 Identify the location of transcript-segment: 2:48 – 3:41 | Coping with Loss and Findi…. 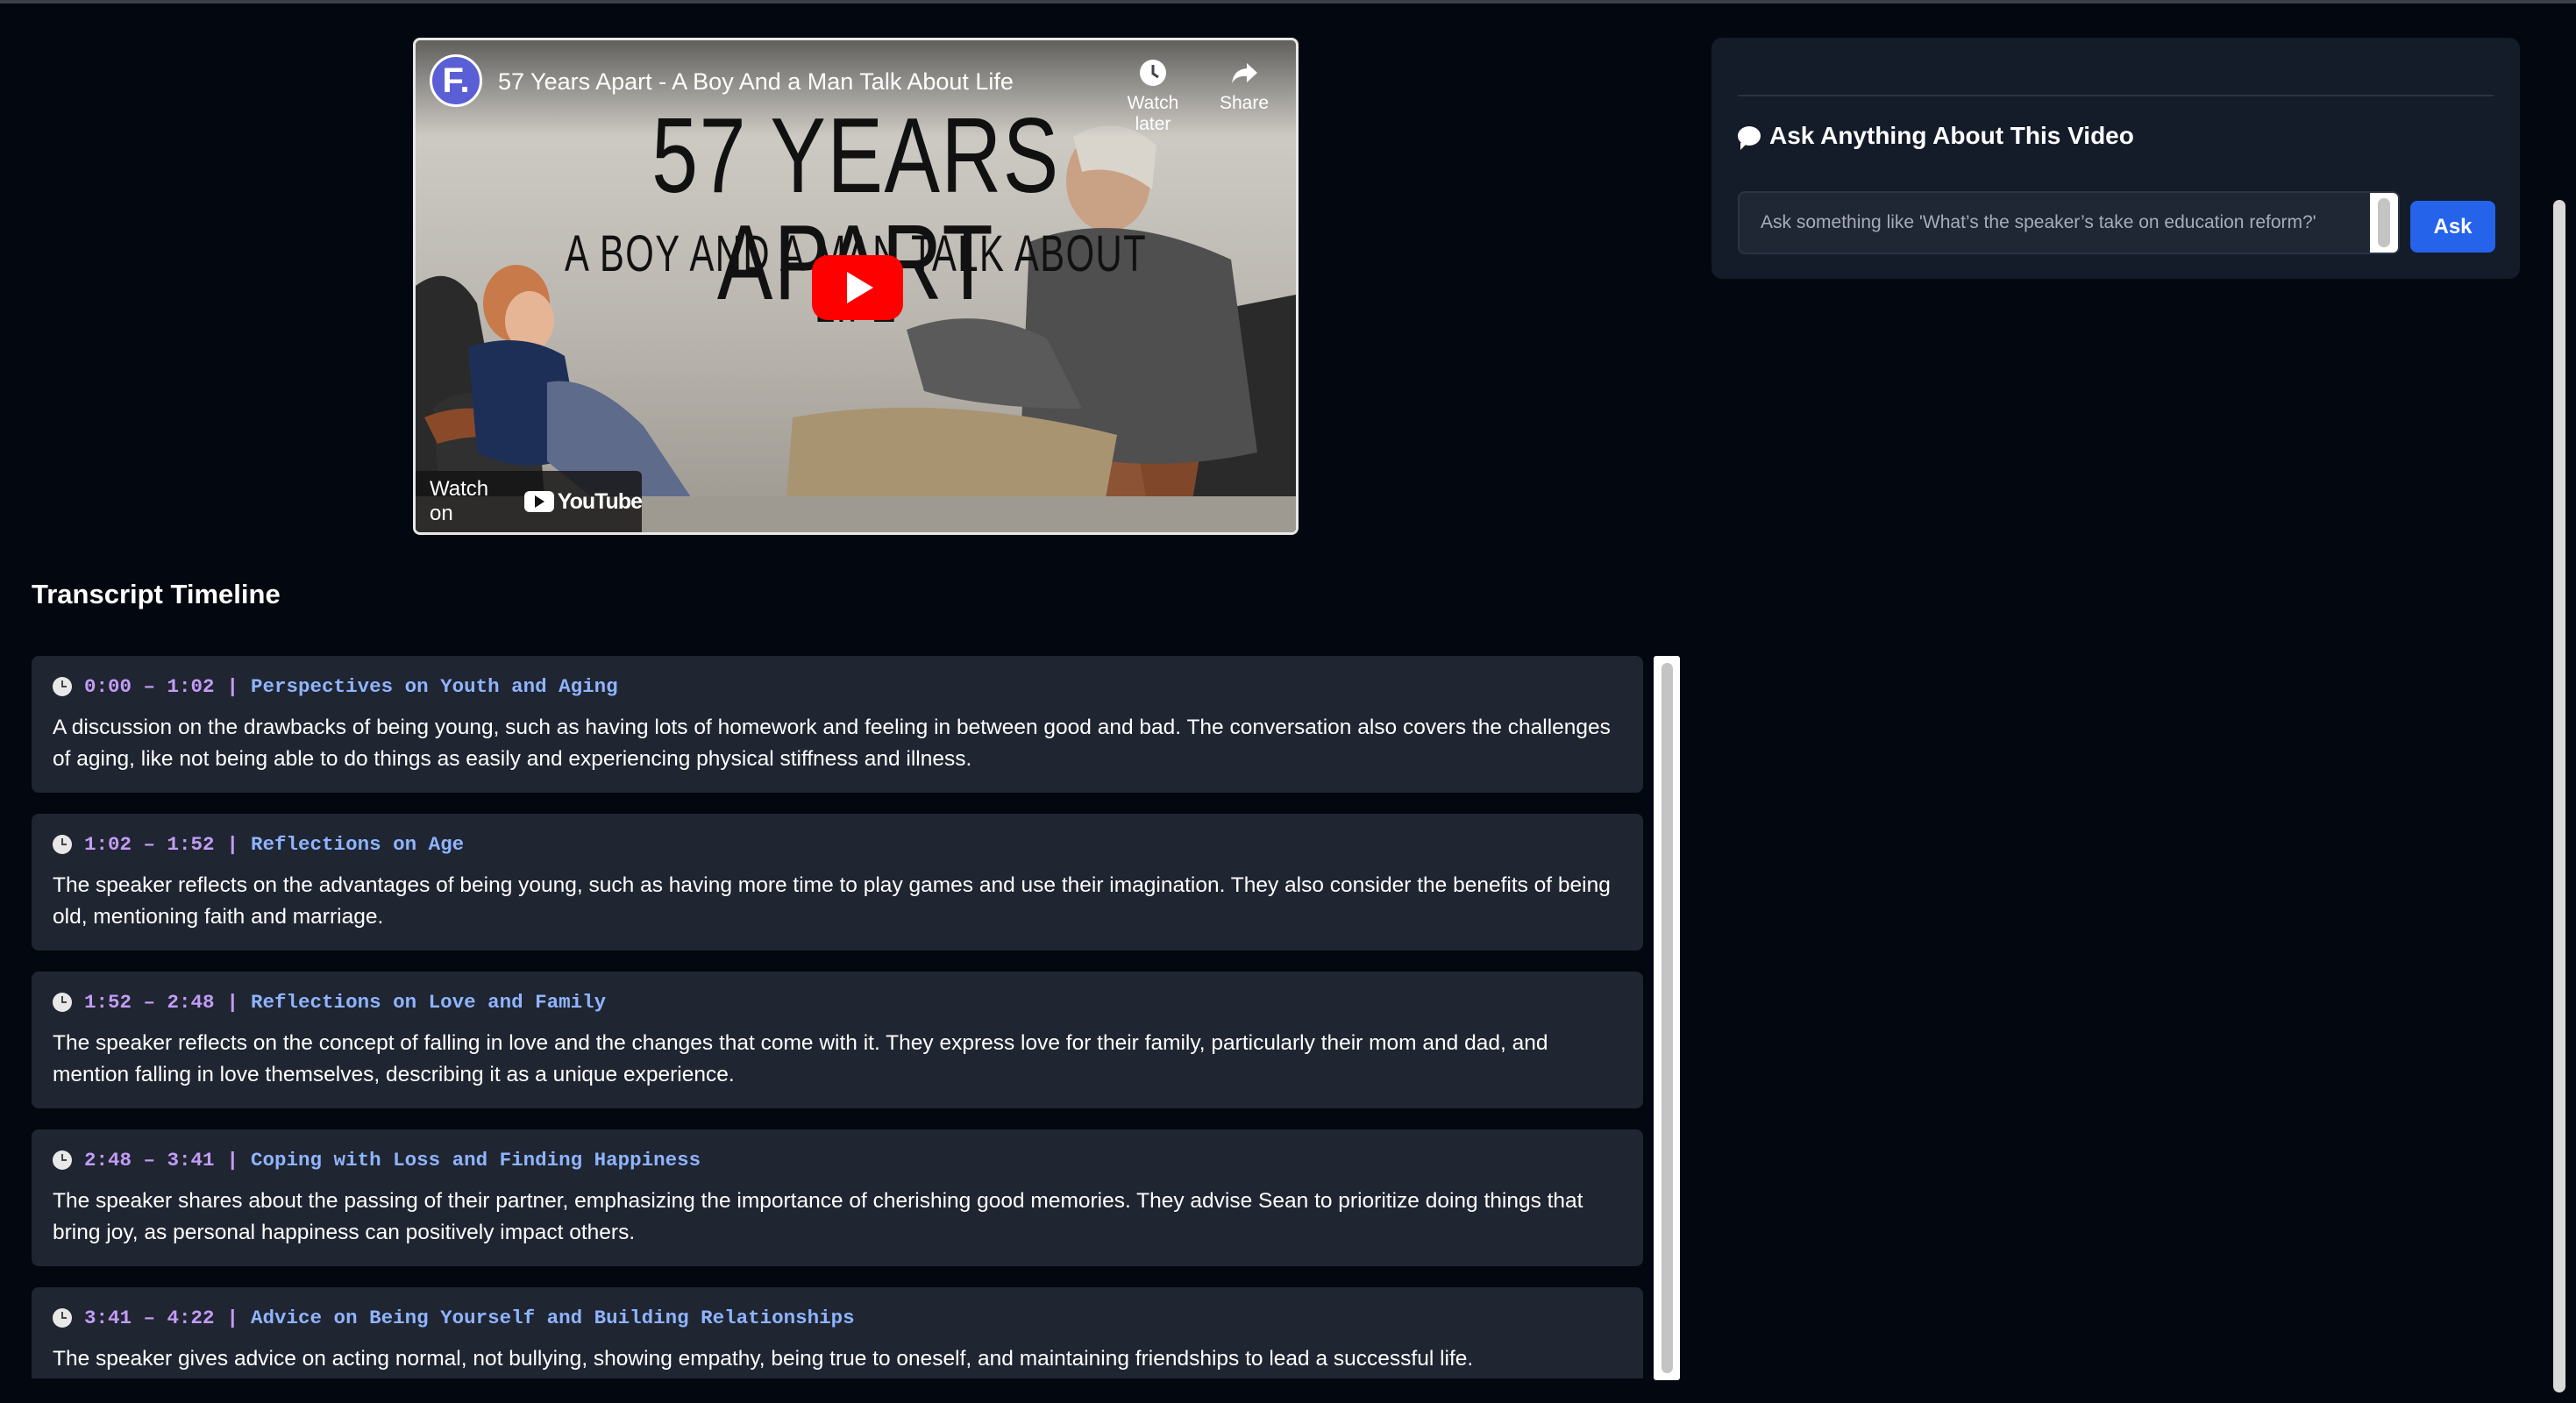
(837, 1197).